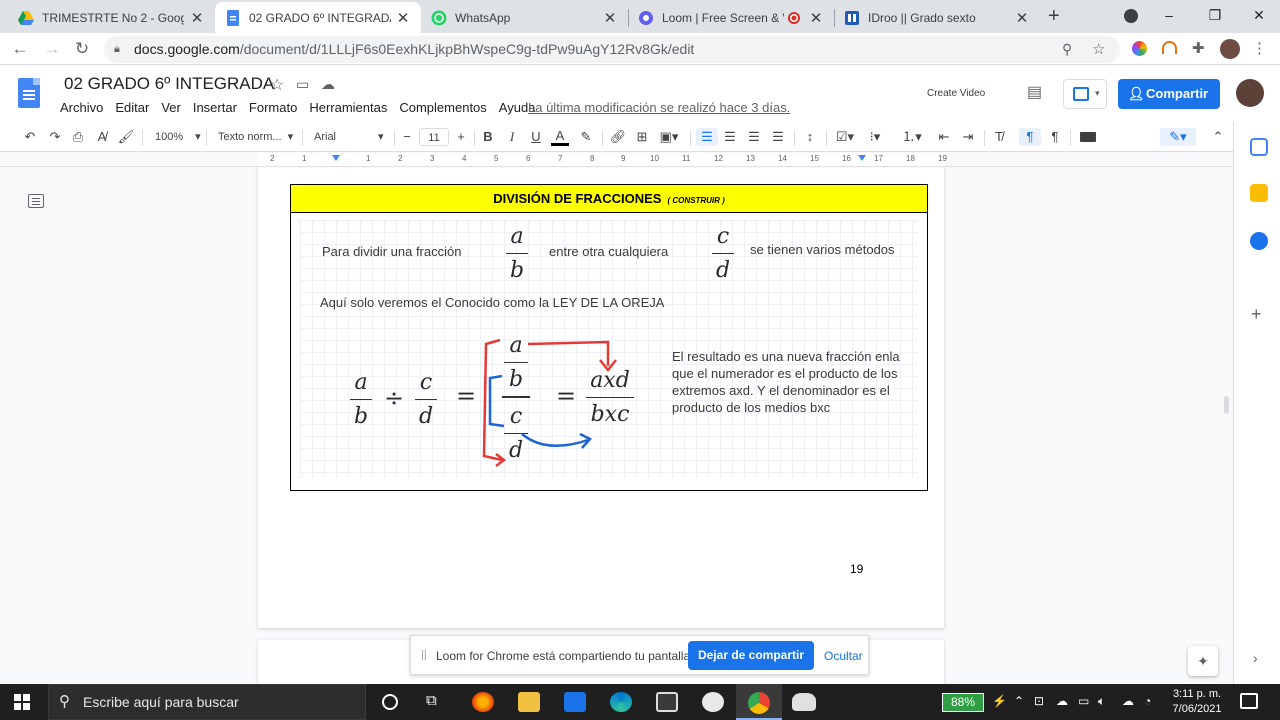  I want to click on browser-tab-docs: 02 GRADO 6º INTEGRADA - D ✕, so click(318, 17).